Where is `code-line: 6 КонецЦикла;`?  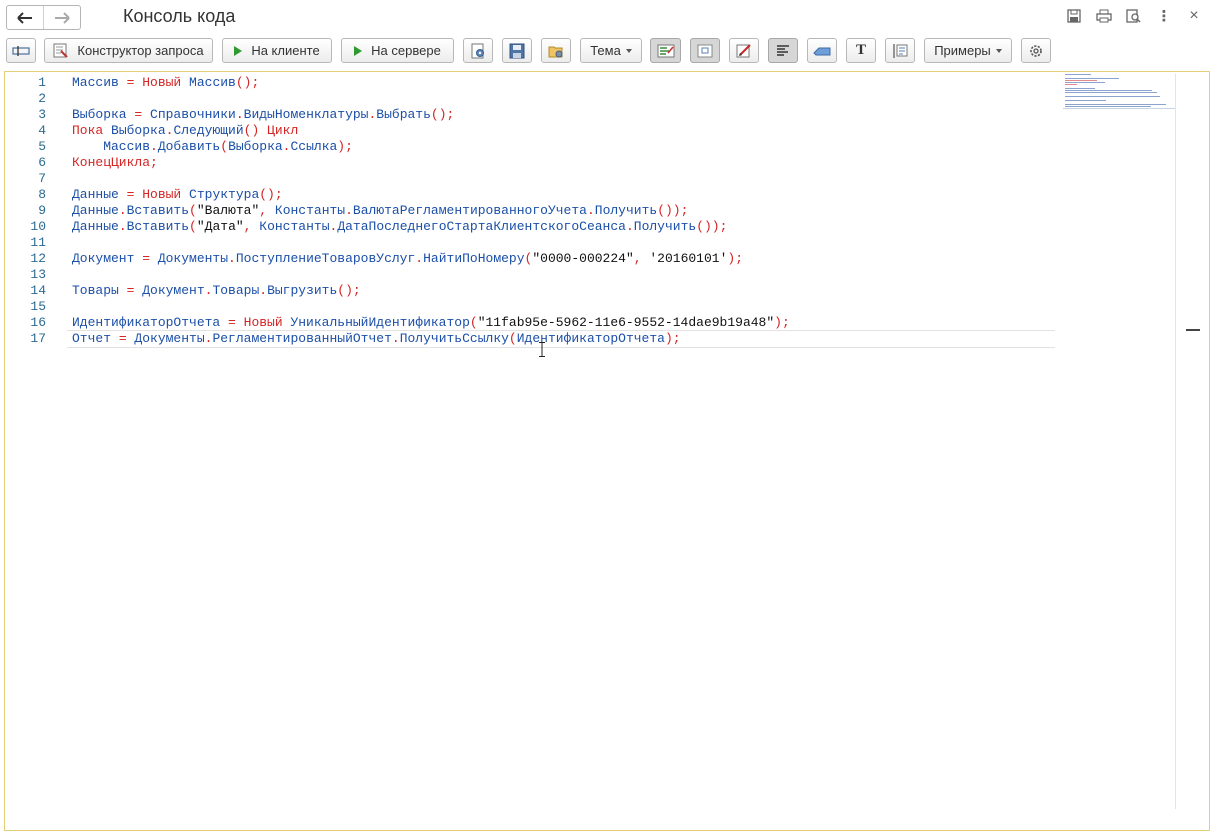 code-line: 6 КонецЦикла; is located at coordinates (590, 163).